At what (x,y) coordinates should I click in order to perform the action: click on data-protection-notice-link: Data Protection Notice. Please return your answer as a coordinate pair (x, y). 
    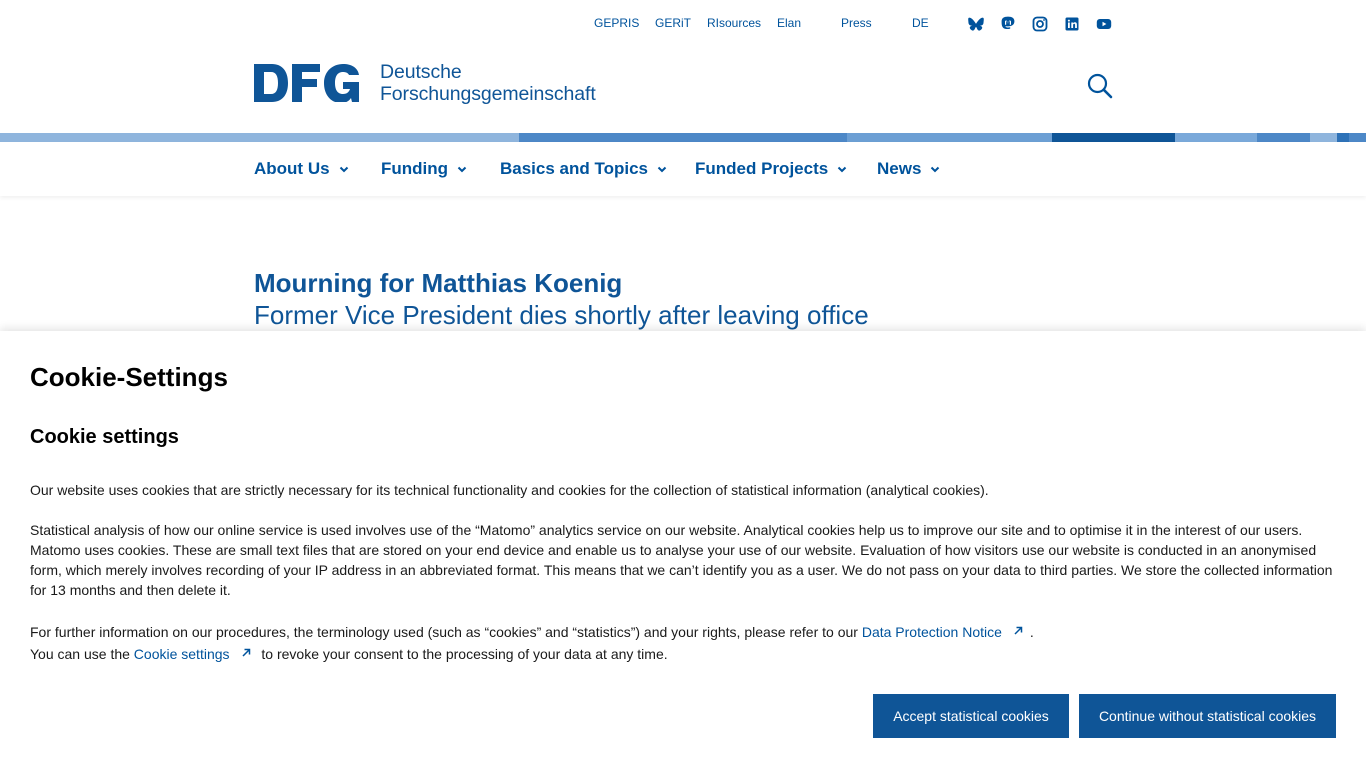
    Looking at the image, I should click on (946, 632).